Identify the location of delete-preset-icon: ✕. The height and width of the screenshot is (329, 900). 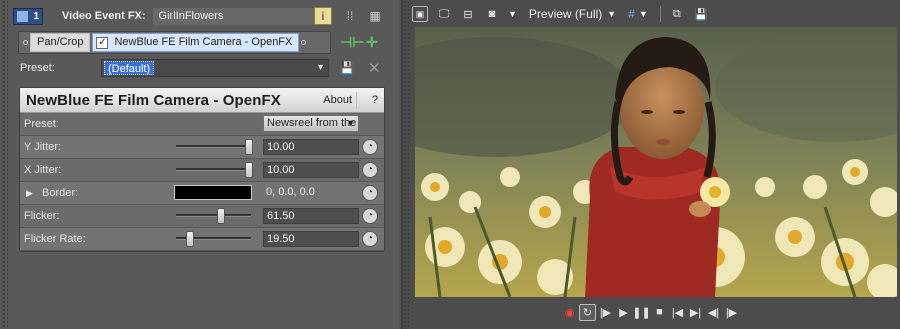
(374, 68).